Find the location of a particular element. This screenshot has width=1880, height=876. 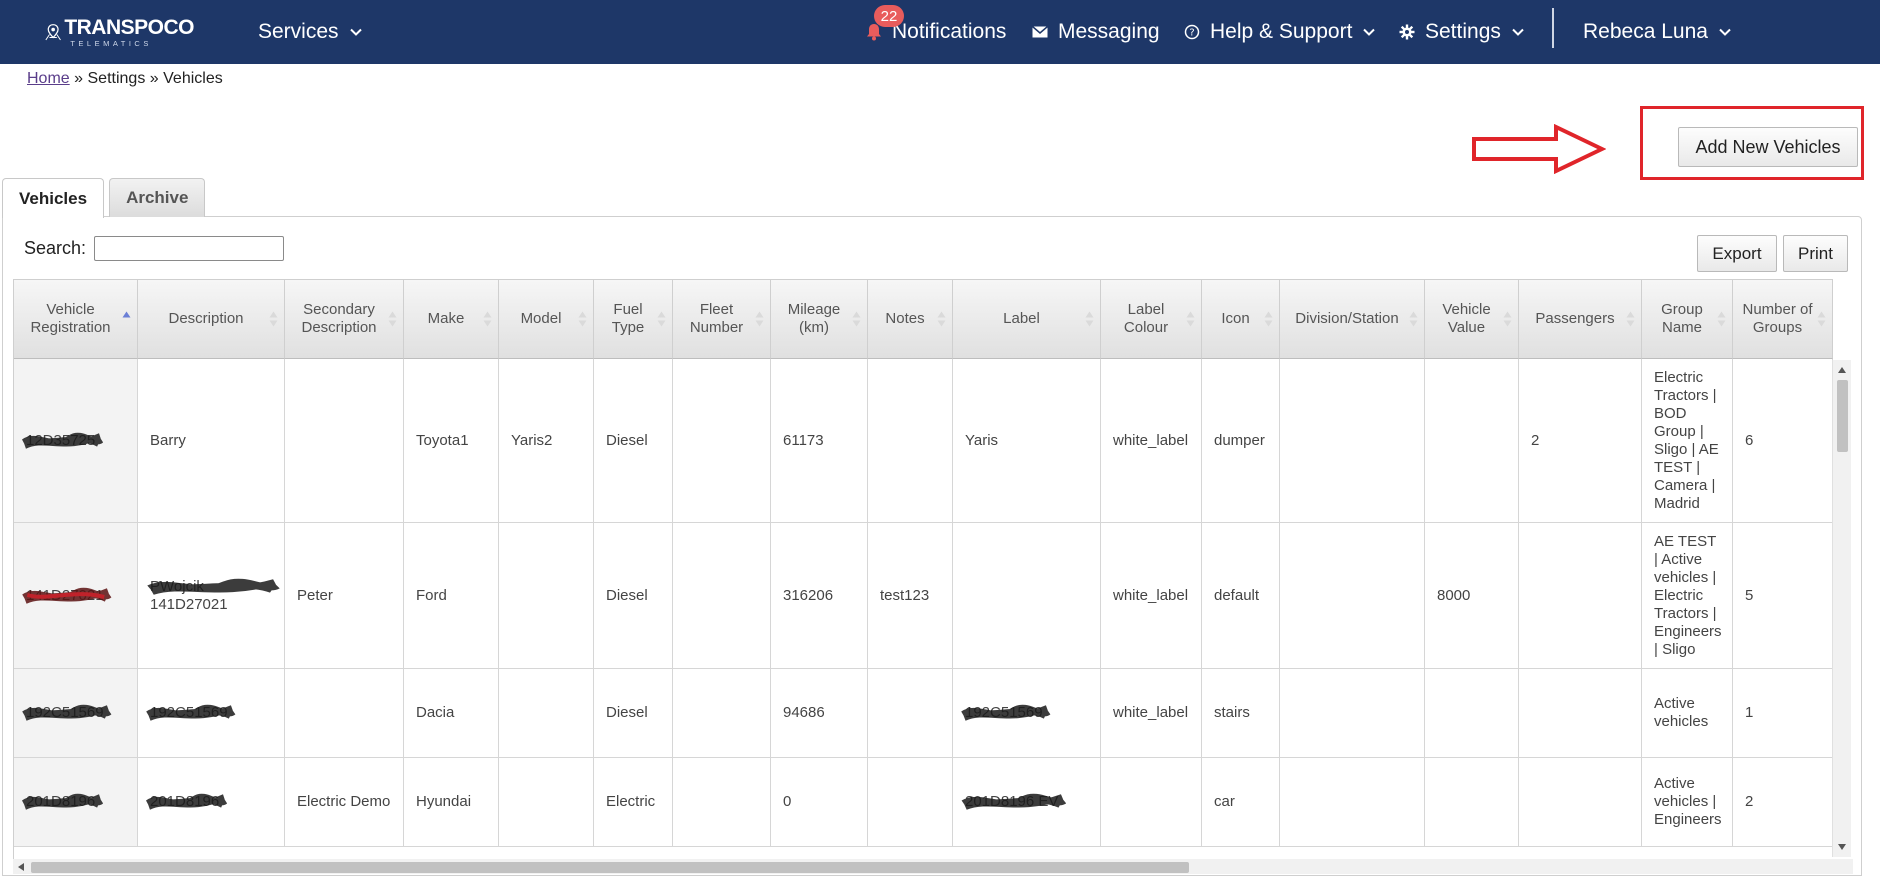

horizontal-scroll-thumb is located at coordinates (610, 867).